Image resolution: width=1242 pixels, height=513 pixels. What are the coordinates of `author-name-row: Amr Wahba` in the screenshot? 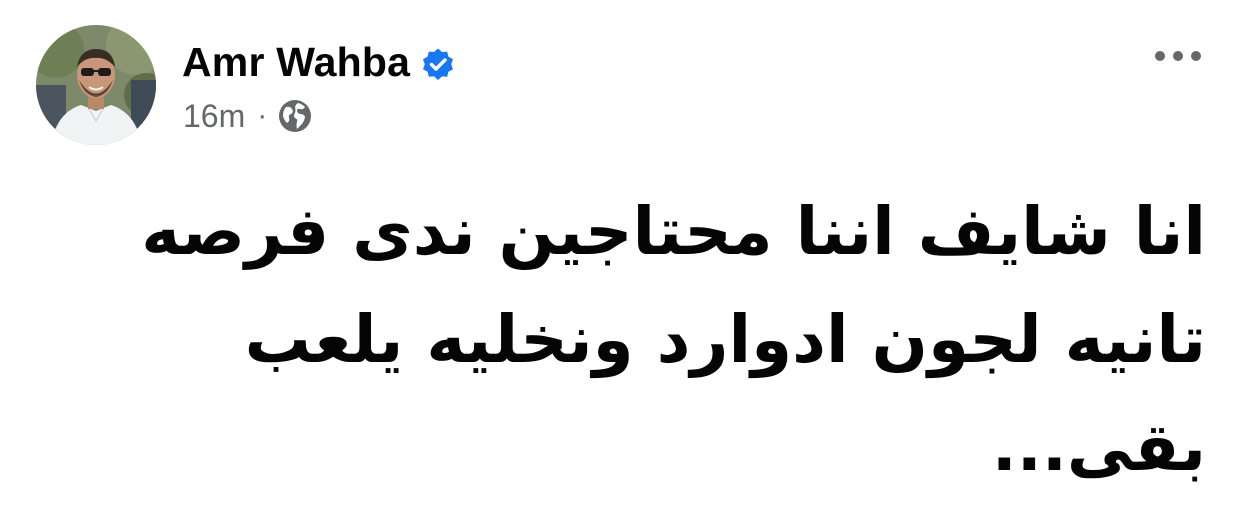 It's located at (319, 62).